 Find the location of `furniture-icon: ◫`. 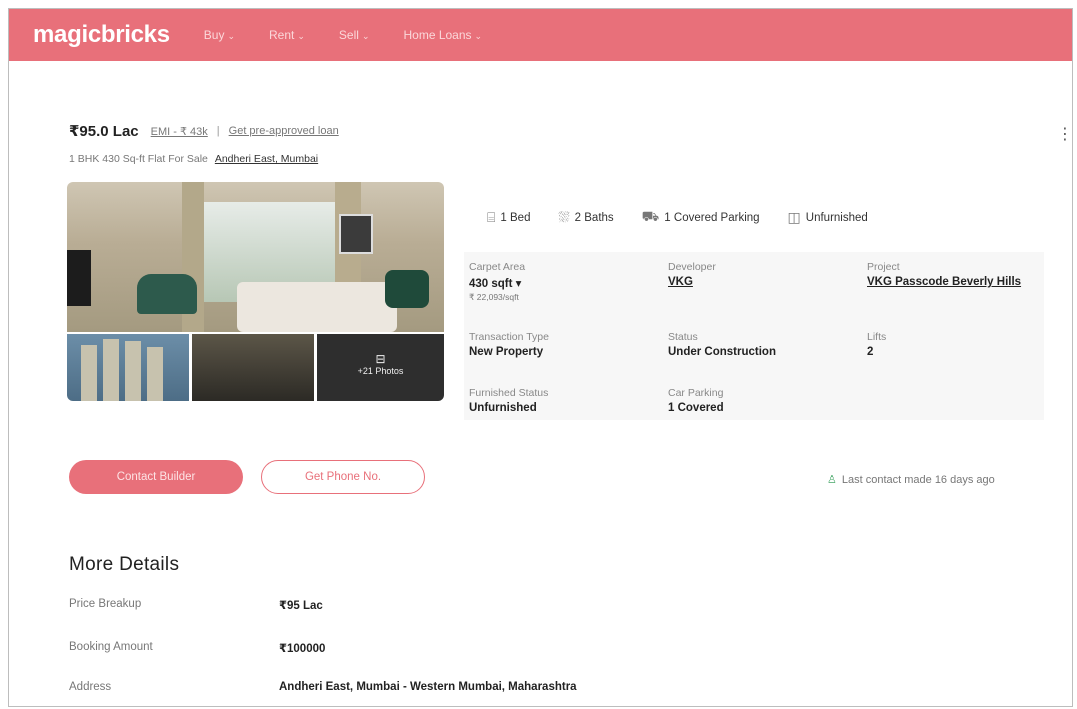

furniture-icon: ◫ is located at coordinates (794, 217).